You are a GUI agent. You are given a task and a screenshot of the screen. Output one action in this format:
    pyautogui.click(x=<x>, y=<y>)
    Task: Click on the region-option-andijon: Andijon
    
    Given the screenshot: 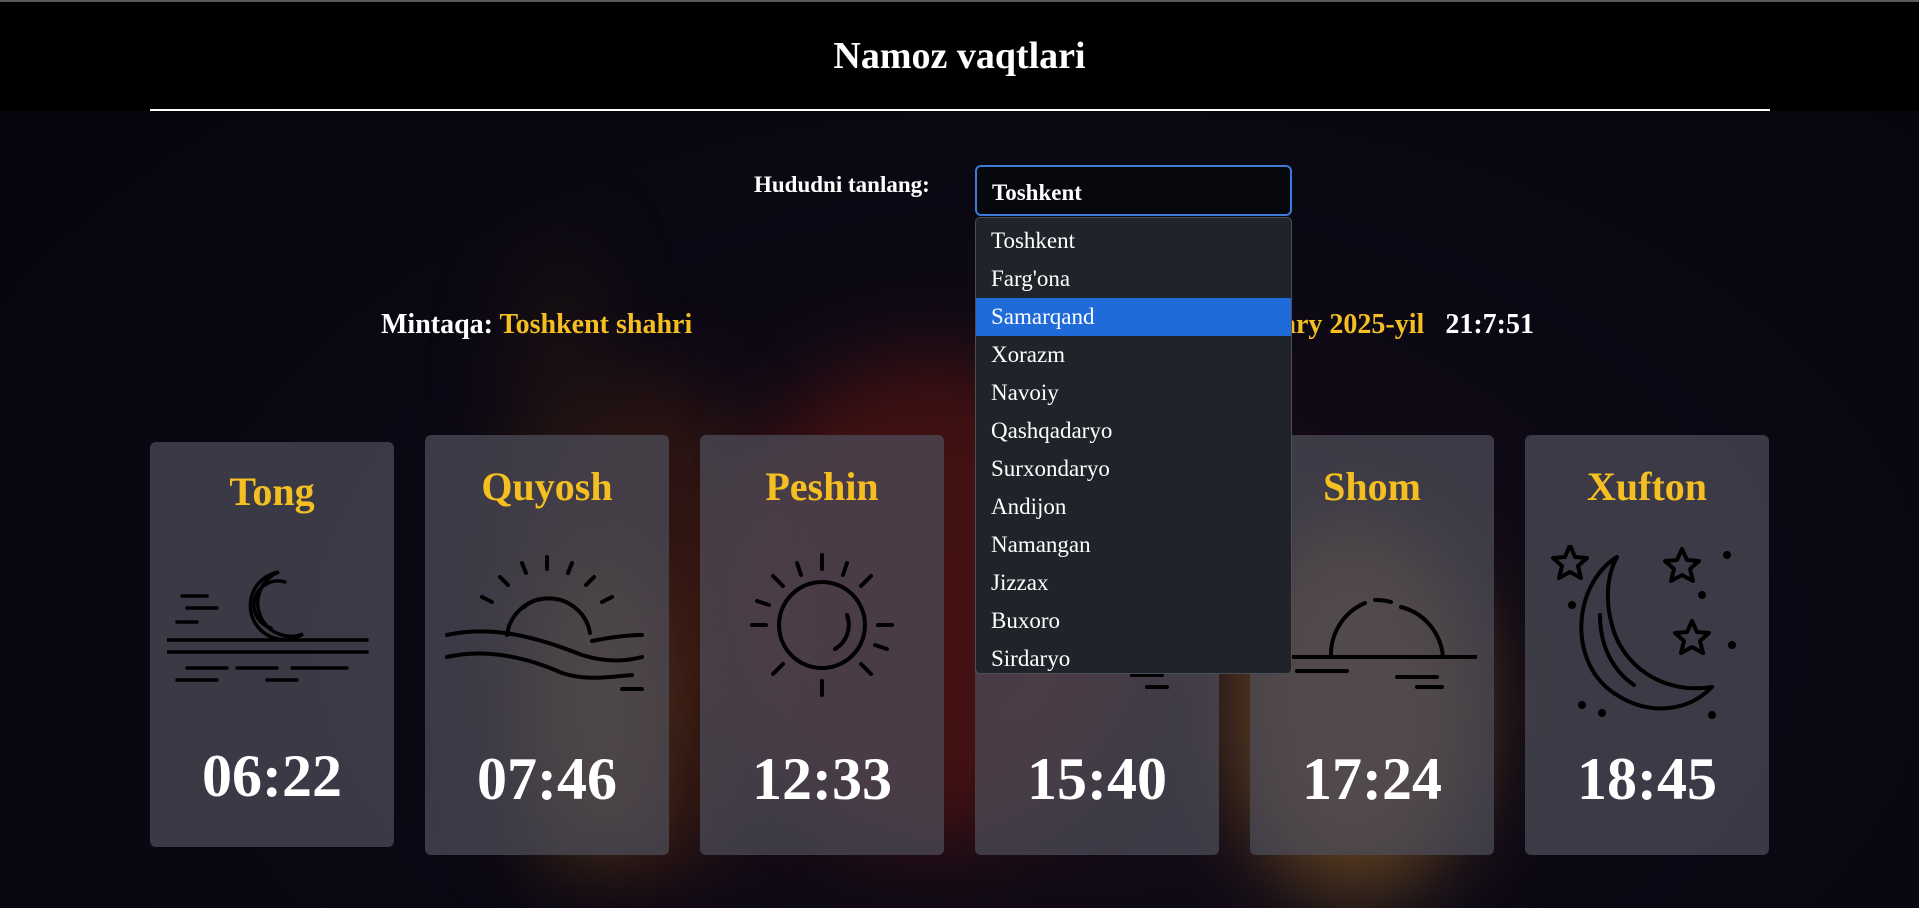 What is the action you would take?
    pyautogui.click(x=1133, y=507)
    